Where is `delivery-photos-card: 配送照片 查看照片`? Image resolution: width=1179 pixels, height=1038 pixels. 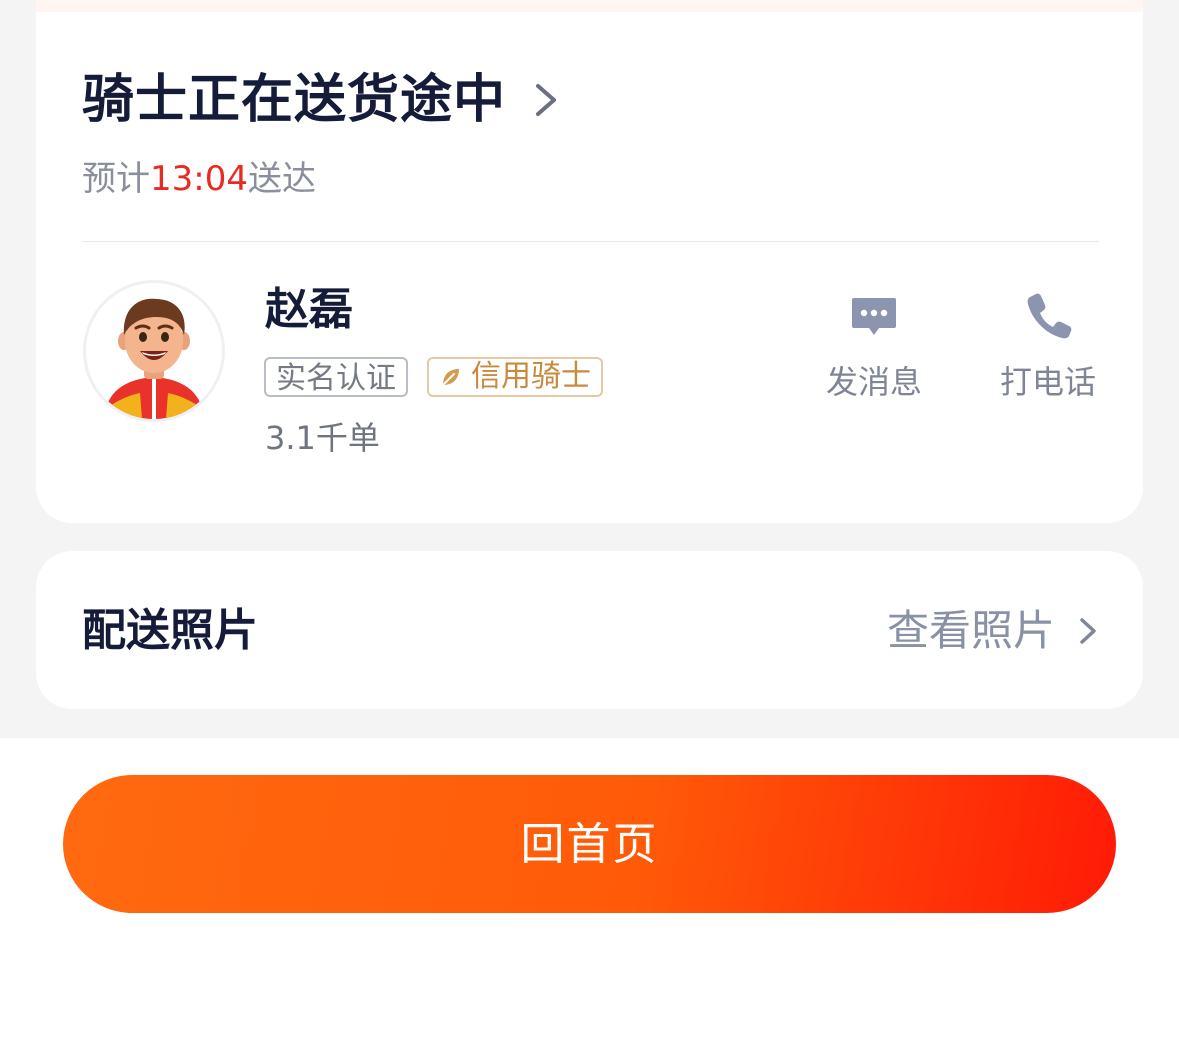
delivery-photos-card: 配送照片 查看照片 is located at coordinates (589, 630).